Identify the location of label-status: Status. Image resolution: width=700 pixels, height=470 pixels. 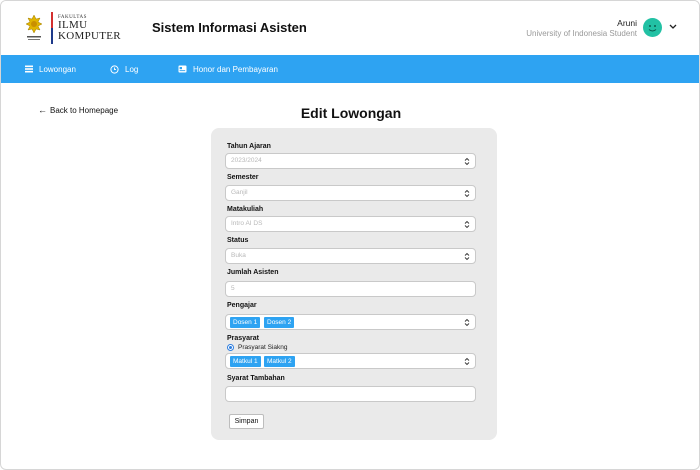
(238, 240).